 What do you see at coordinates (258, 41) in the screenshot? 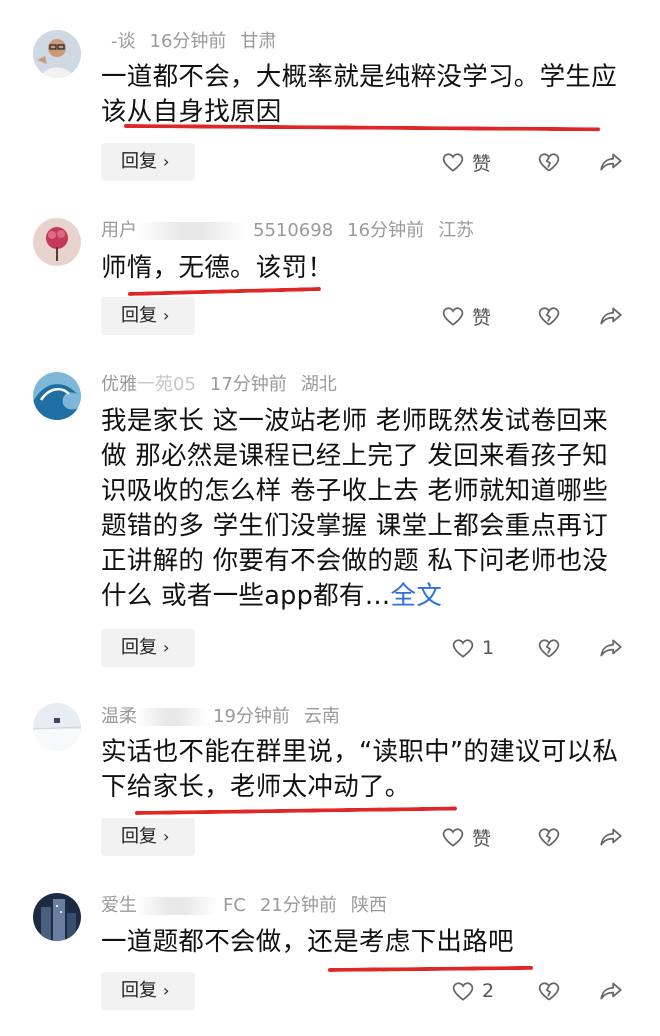
I see `location: 甘肃` at bounding box center [258, 41].